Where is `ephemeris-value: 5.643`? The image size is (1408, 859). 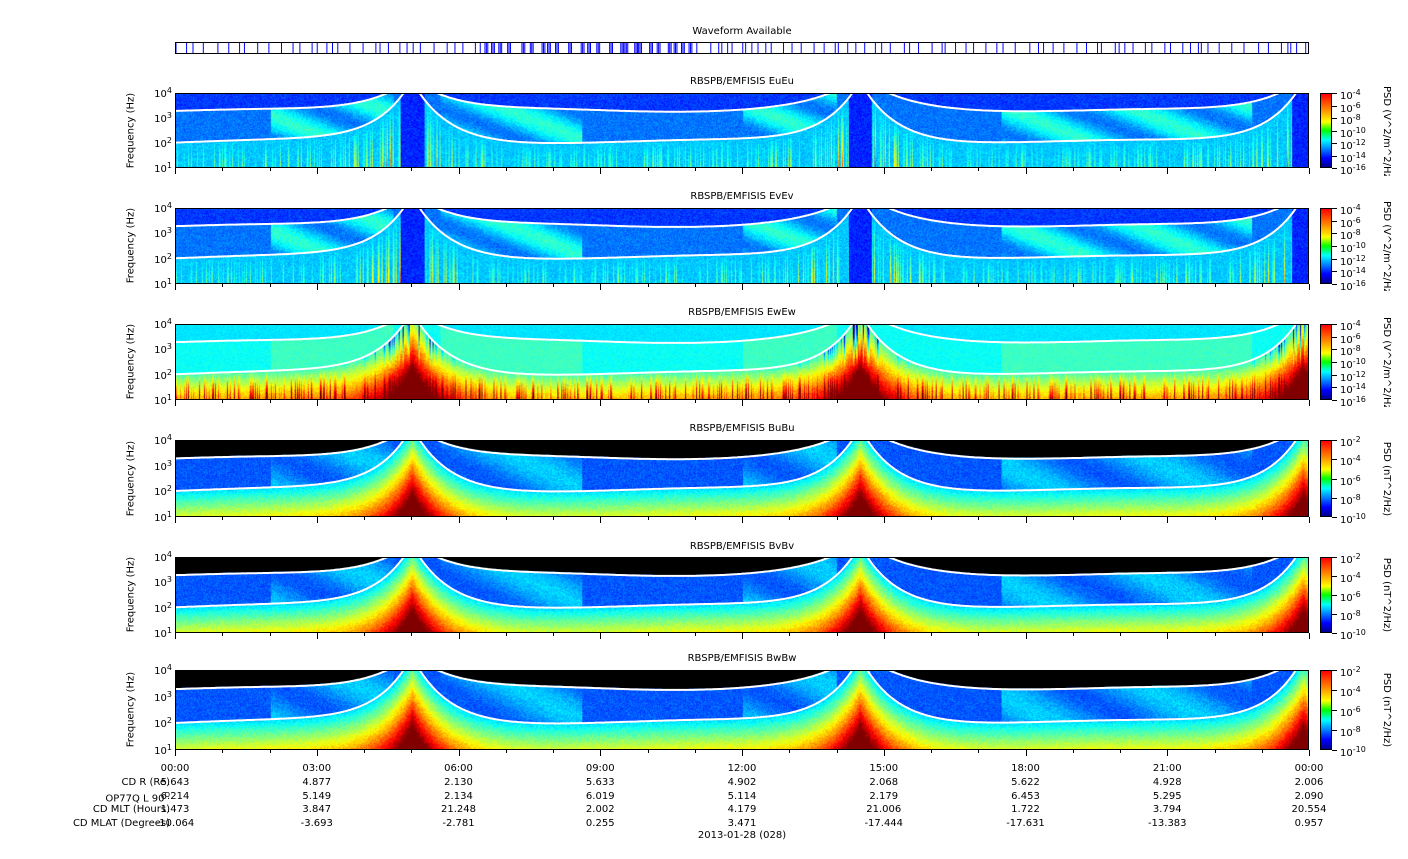 ephemeris-value: 5.643 is located at coordinates (175, 782).